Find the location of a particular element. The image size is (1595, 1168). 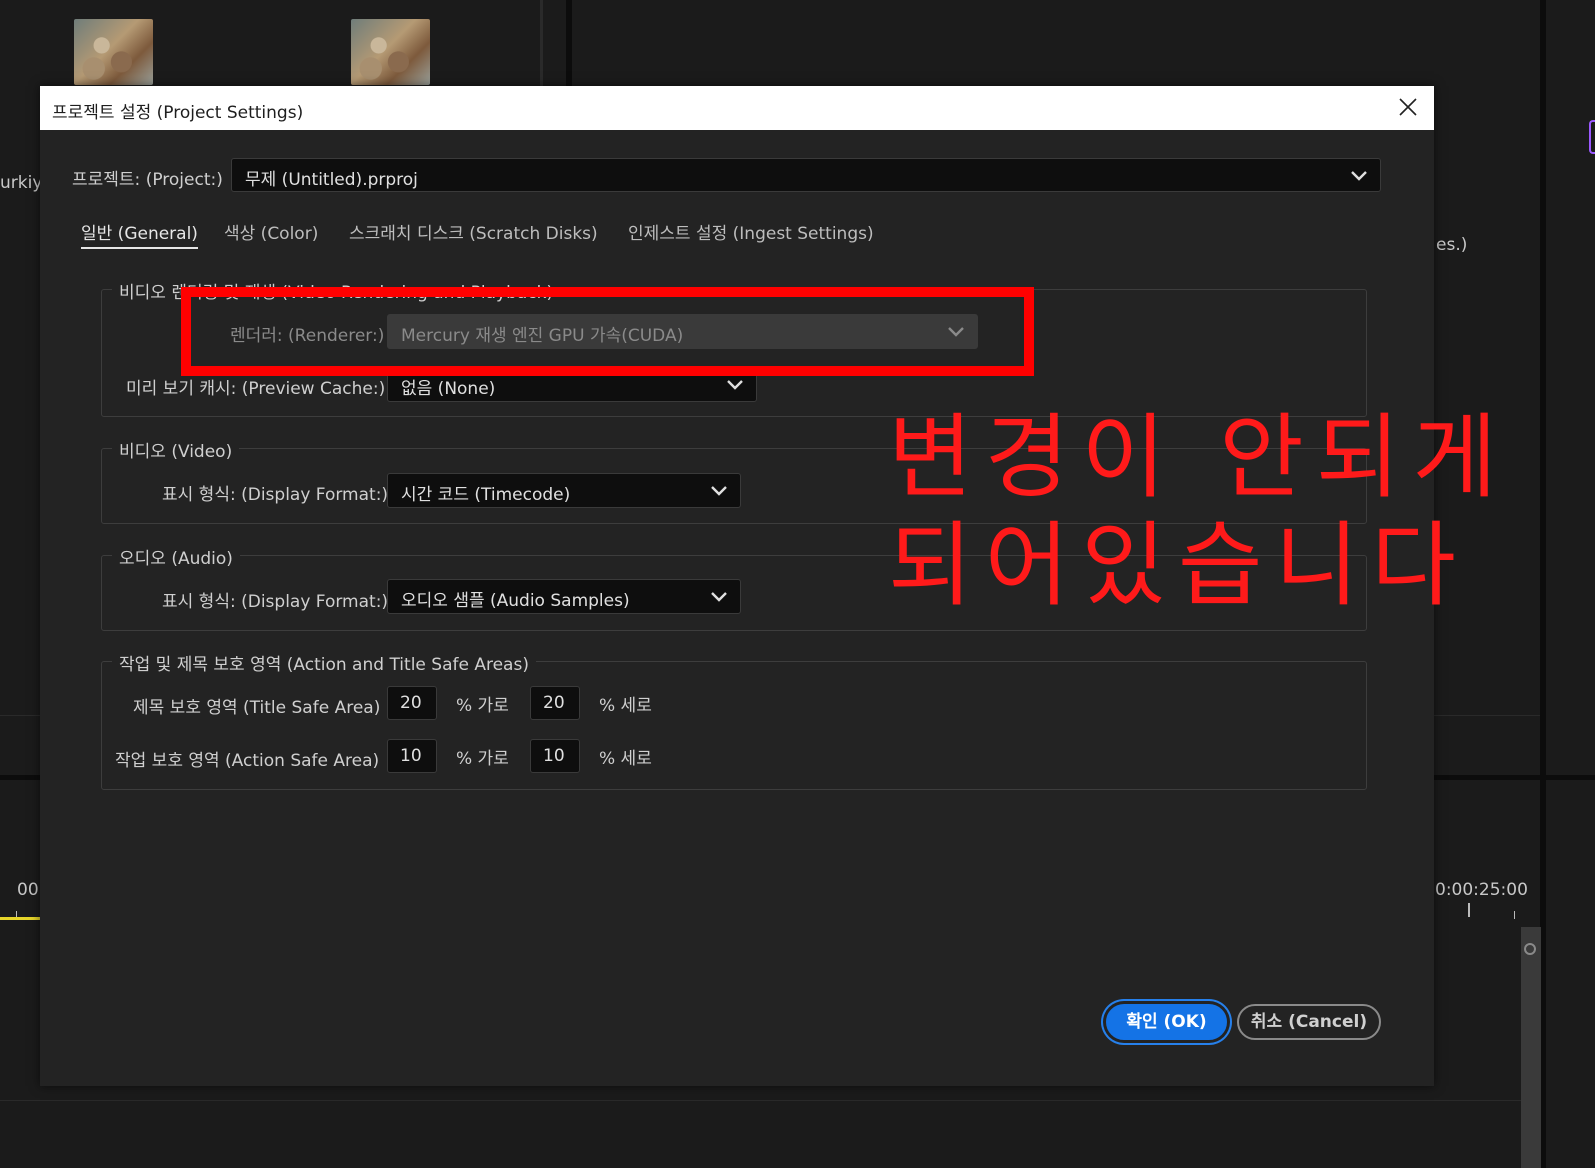

annotation-highlight-box is located at coordinates (607, 331).